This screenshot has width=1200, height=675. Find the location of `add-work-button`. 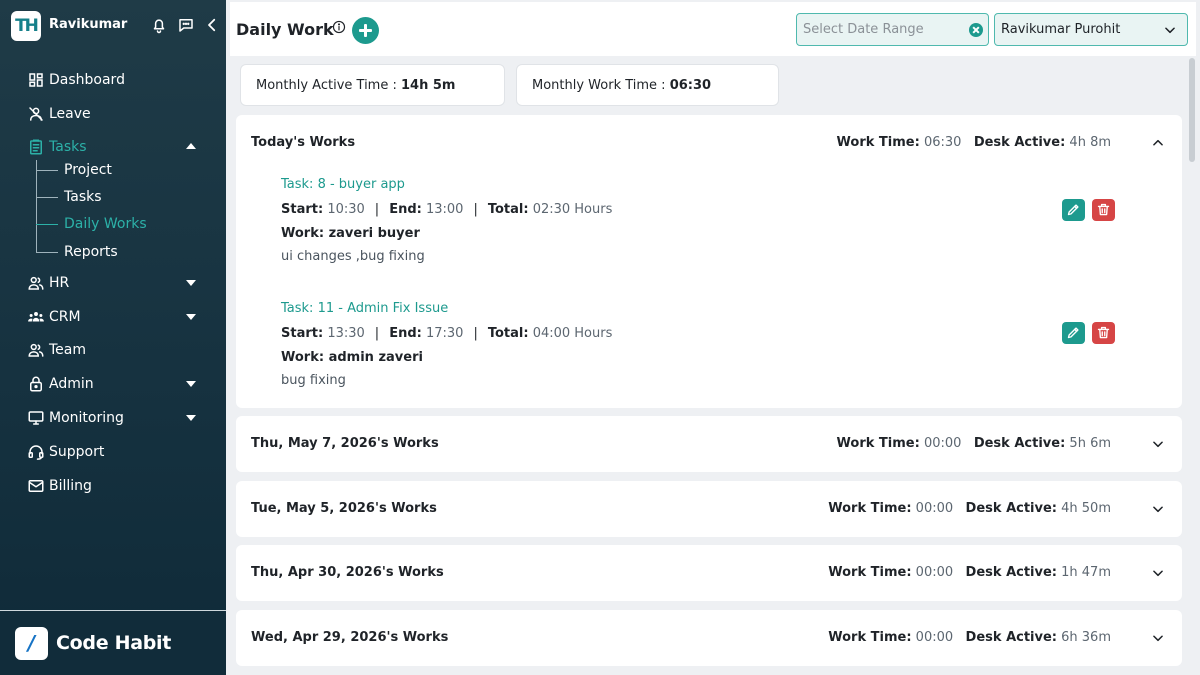

add-work-button is located at coordinates (365, 30).